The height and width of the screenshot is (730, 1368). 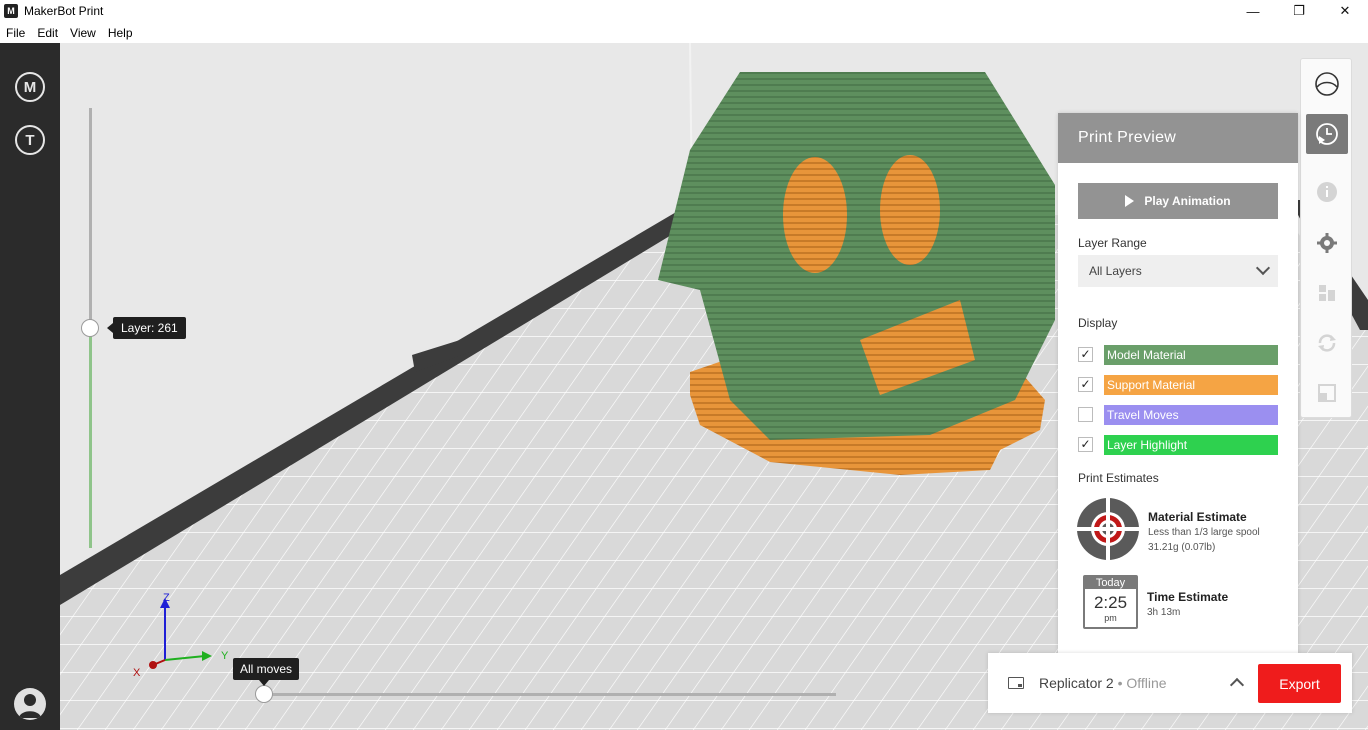 I want to click on layer-highlight-label: Layer Highlight, so click(x=1191, y=445).